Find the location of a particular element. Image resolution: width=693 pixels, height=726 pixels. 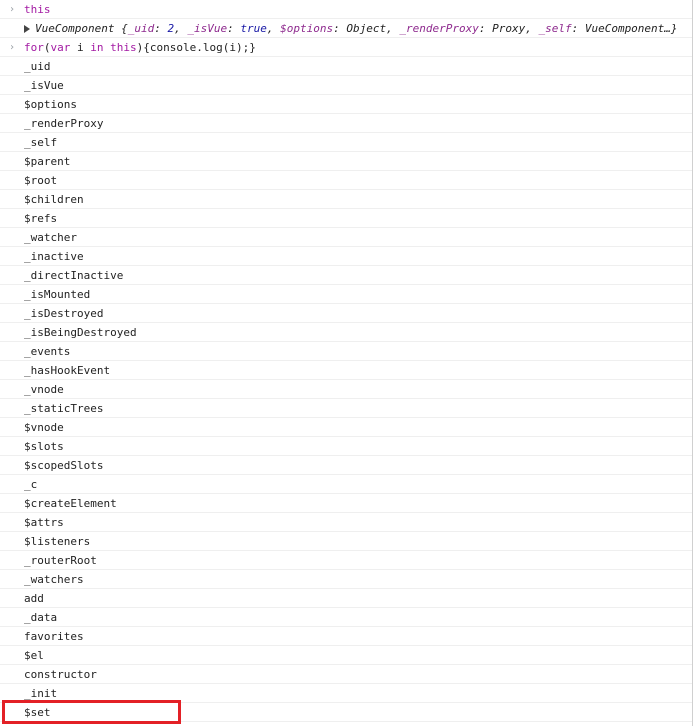

console-log-row: _staticTrees is located at coordinates (346, 408).